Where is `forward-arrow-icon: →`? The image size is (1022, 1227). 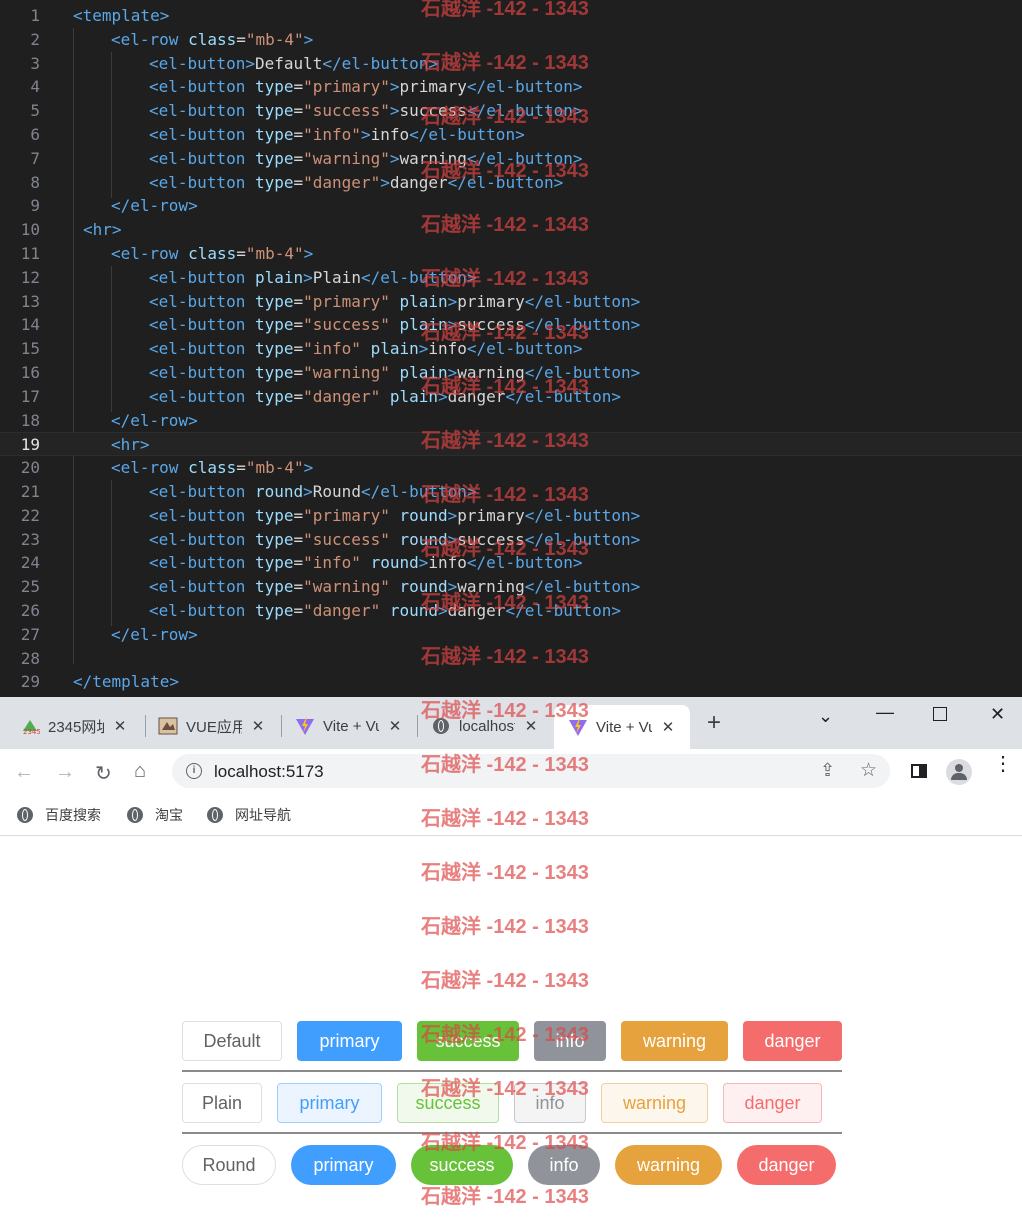
forward-arrow-icon: → is located at coordinates (65, 772).